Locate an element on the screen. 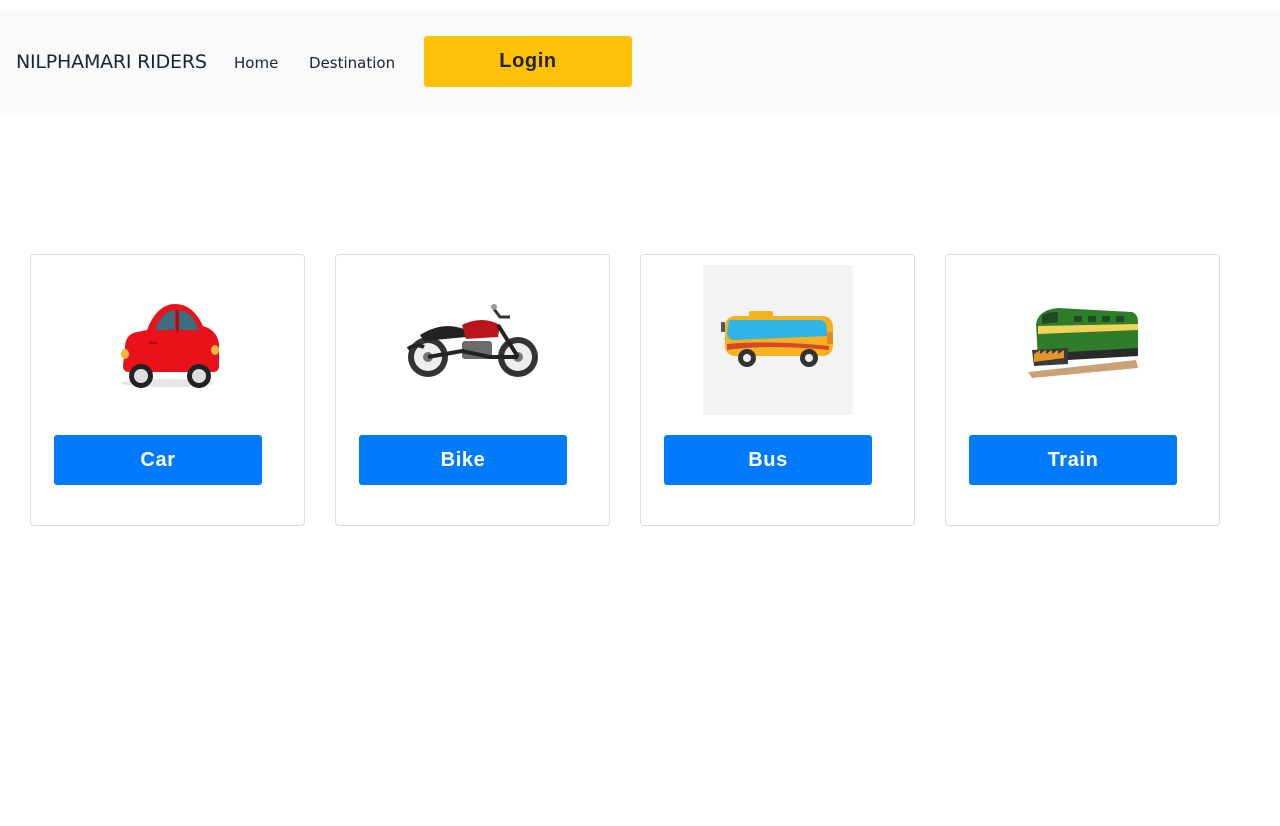 This screenshot has width=1280, height=826. train-button: Train is located at coordinates (1073, 460).